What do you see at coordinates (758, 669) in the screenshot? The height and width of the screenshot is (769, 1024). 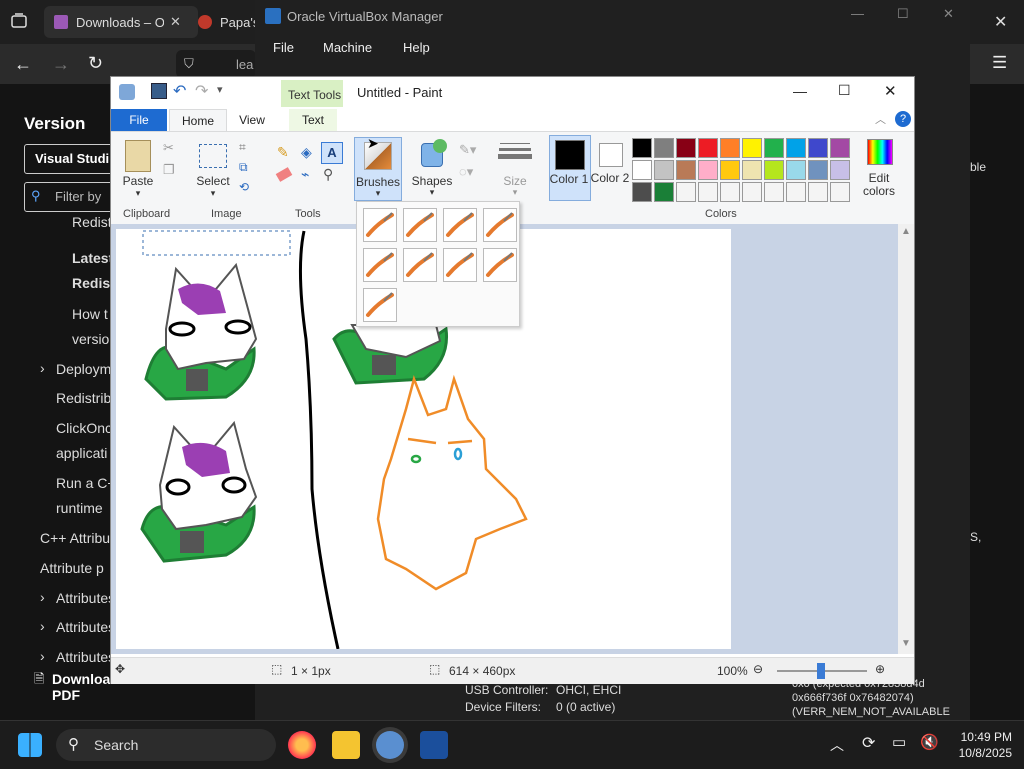 I see `zoom-out-icon: ⊖` at bounding box center [758, 669].